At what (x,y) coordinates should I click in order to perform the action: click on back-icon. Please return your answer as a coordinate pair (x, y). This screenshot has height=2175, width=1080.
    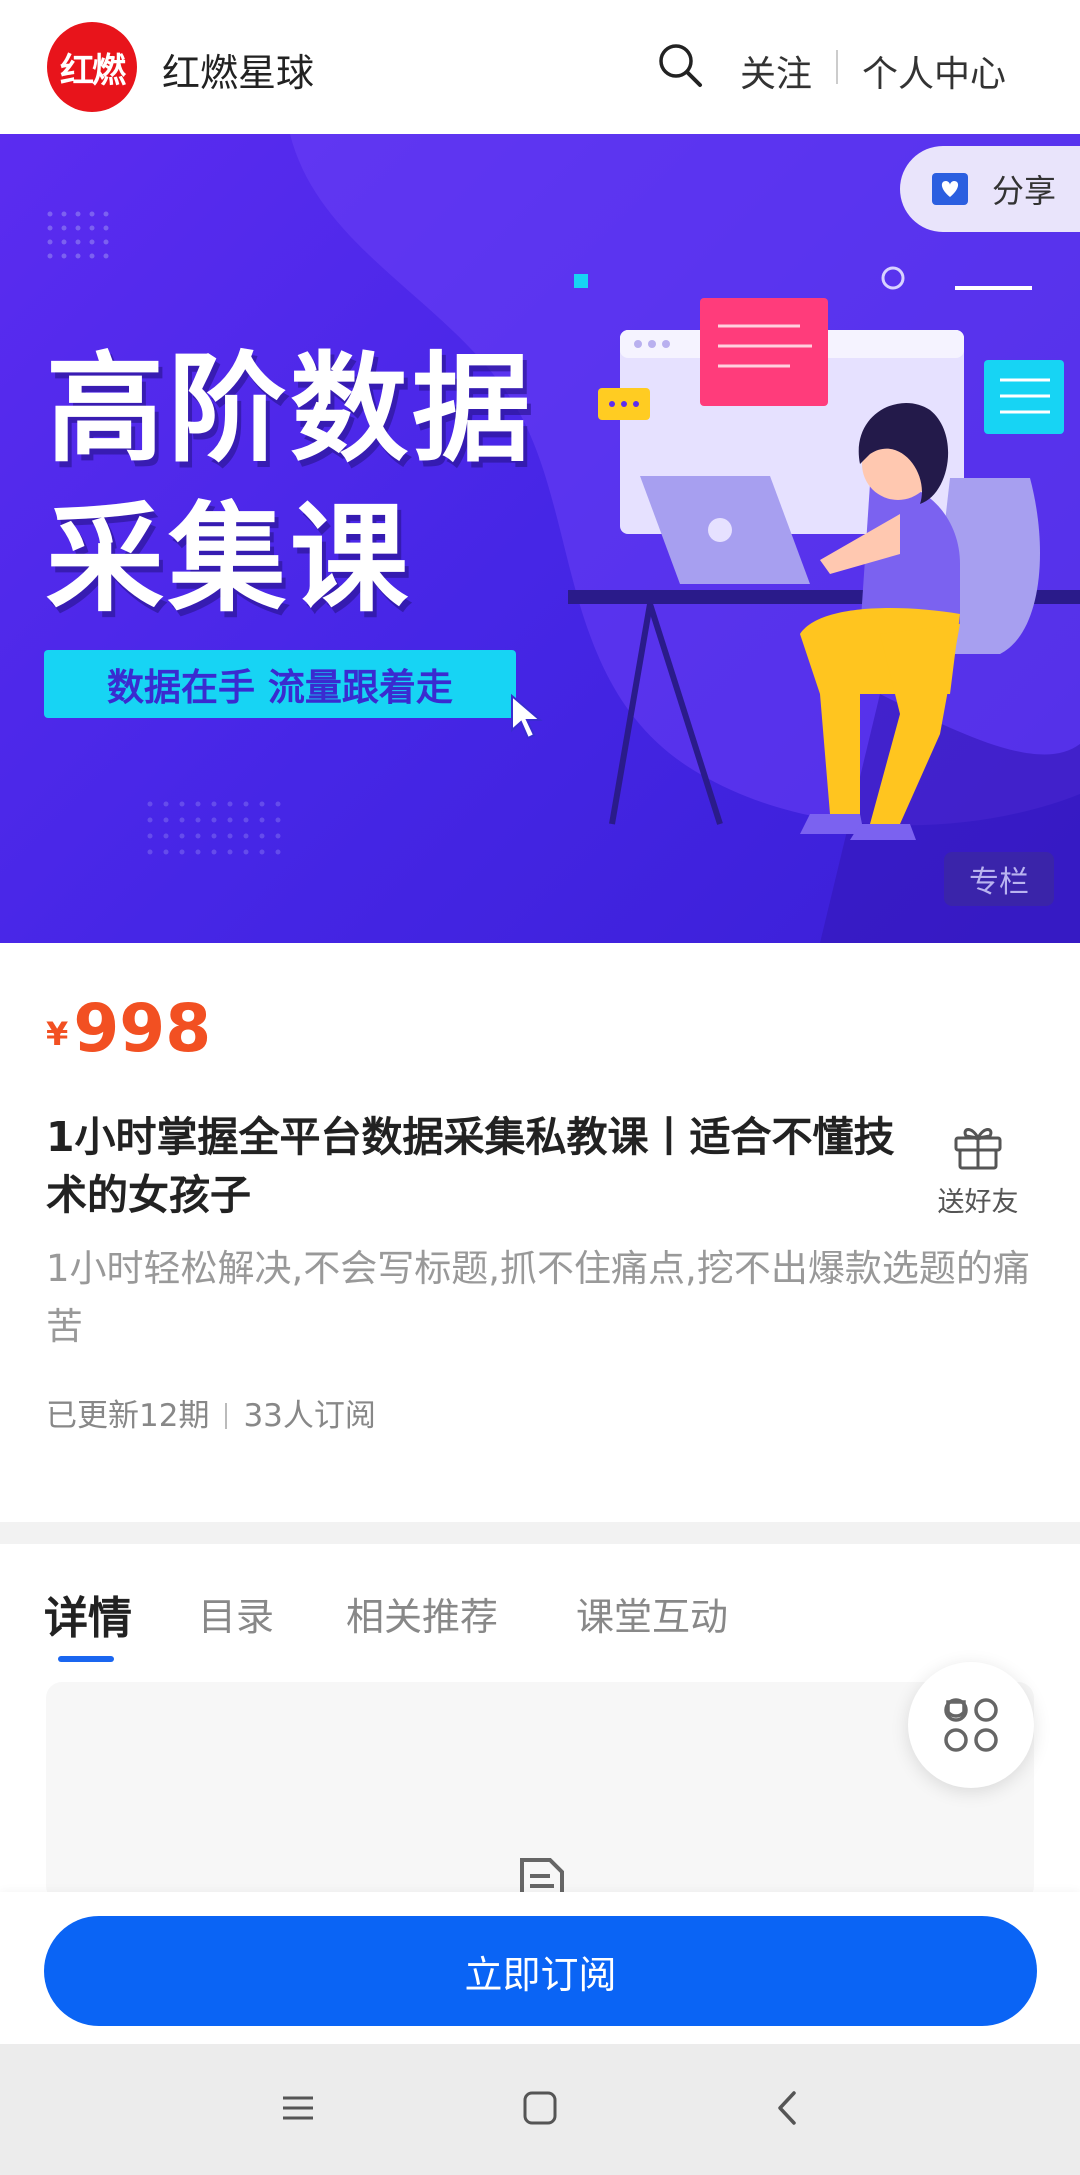
    Looking at the image, I should click on (788, 2108).